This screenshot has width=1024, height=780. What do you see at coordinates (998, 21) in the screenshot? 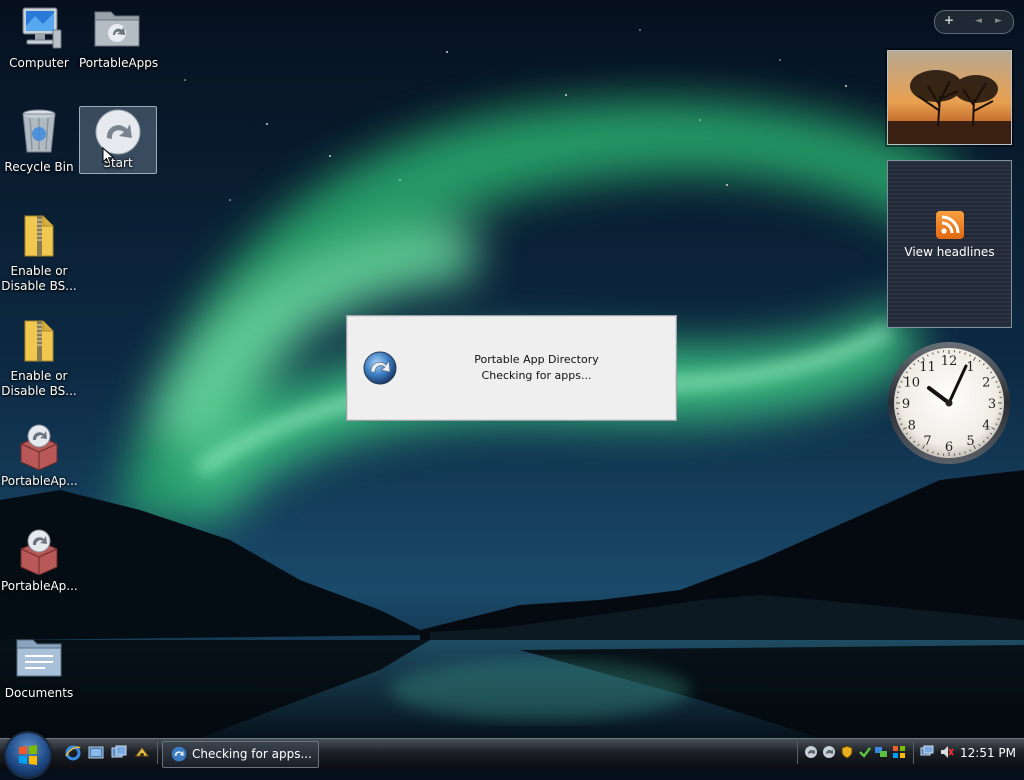
I see `next-gadget-button: ►` at bounding box center [998, 21].